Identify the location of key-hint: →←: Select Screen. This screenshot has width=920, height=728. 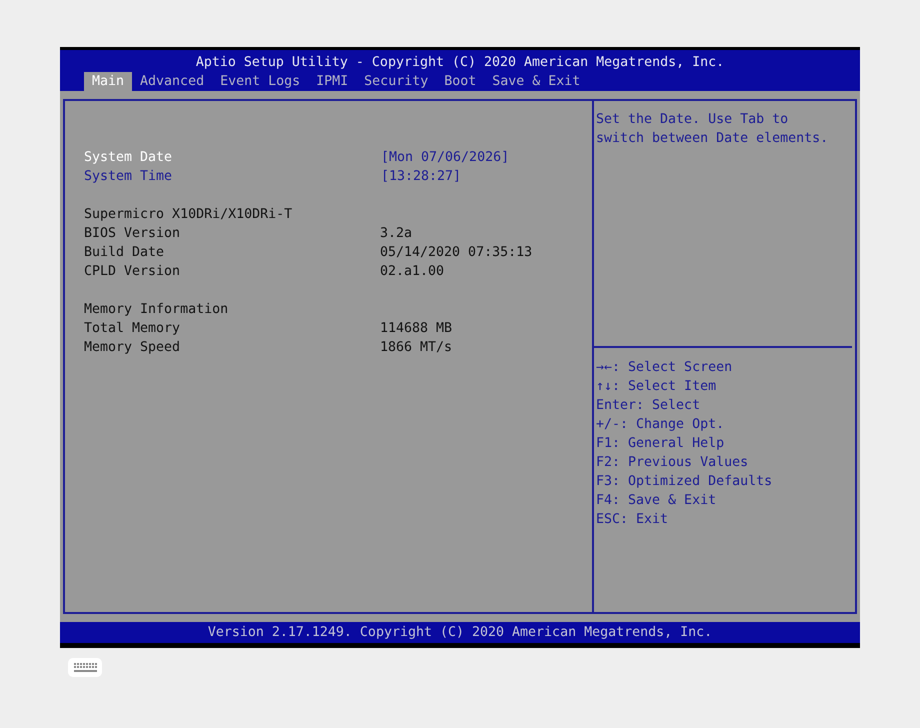
(664, 368).